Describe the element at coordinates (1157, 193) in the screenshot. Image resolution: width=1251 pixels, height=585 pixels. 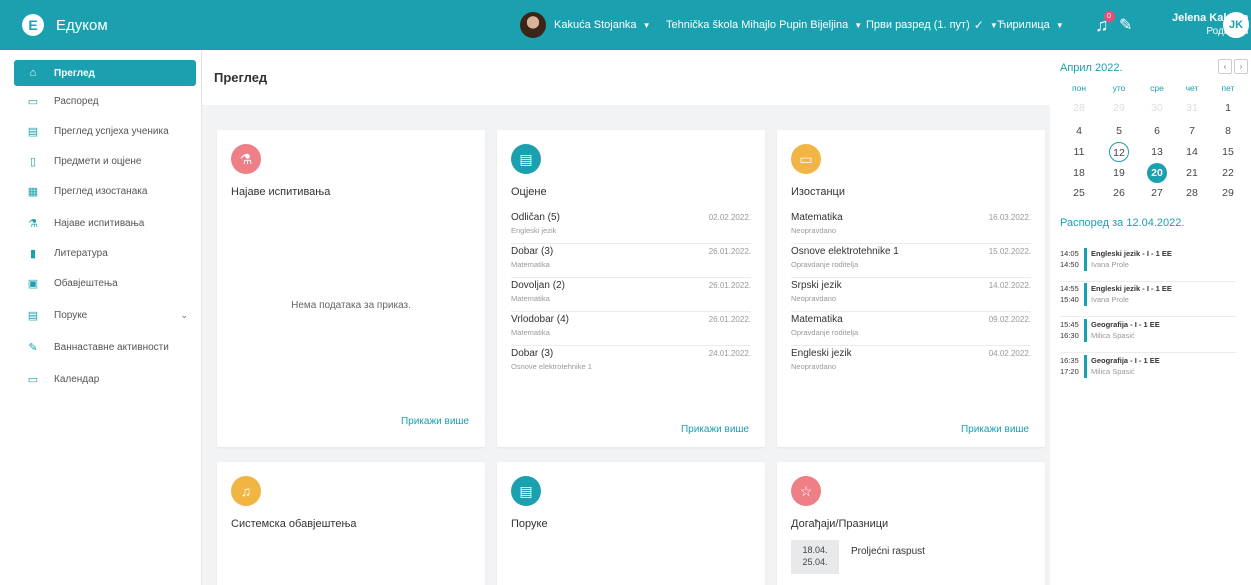
I see `calendar-day: 27` at that location.